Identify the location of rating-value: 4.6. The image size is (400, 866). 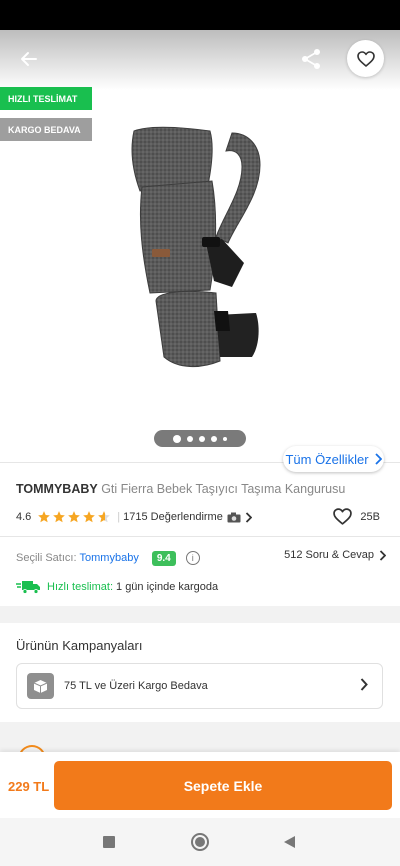
(24, 517).